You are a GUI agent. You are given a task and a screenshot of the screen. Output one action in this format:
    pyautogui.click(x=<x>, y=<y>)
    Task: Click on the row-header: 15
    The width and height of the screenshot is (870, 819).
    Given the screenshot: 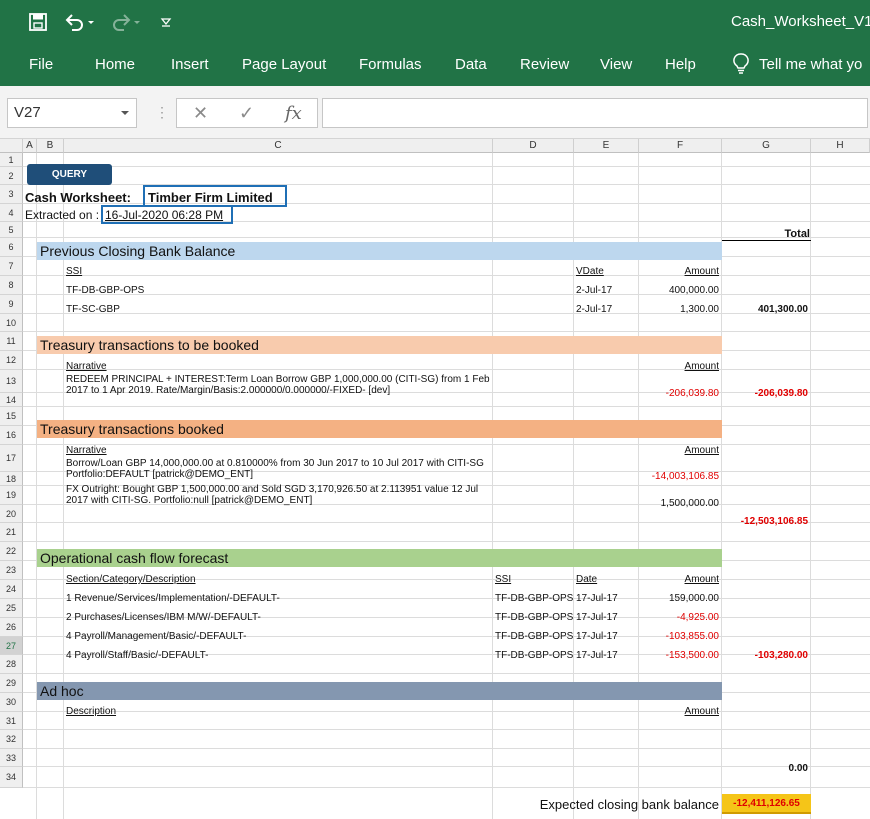 What is the action you would take?
    pyautogui.click(x=11, y=416)
    